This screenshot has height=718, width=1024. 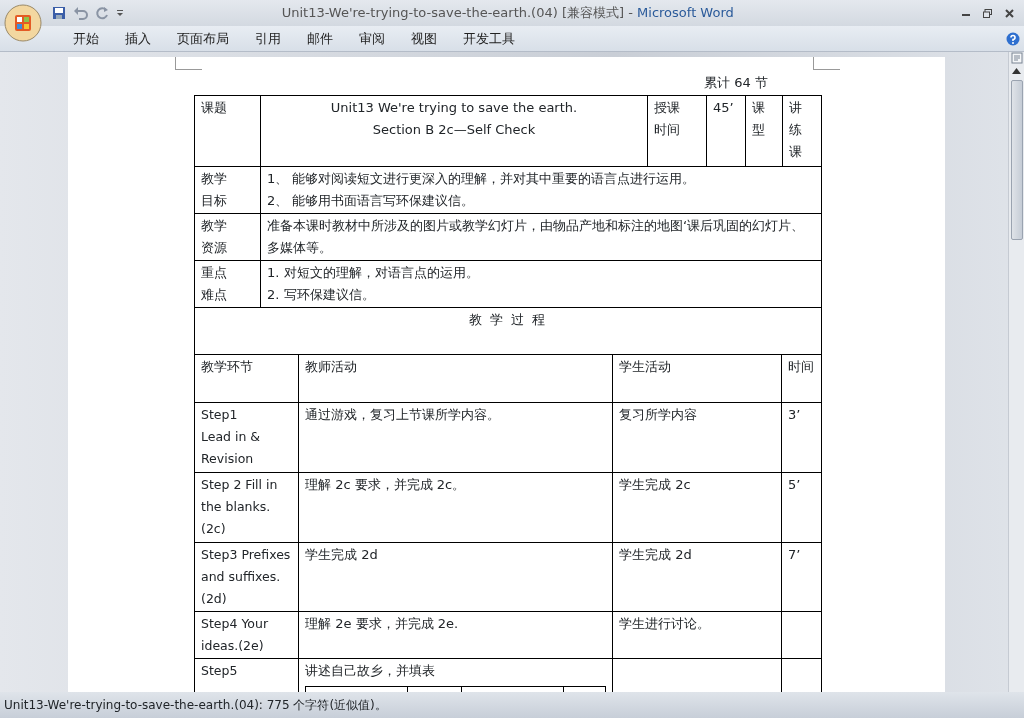 I want to click on step-duration: 7’, so click(x=794, y=554).